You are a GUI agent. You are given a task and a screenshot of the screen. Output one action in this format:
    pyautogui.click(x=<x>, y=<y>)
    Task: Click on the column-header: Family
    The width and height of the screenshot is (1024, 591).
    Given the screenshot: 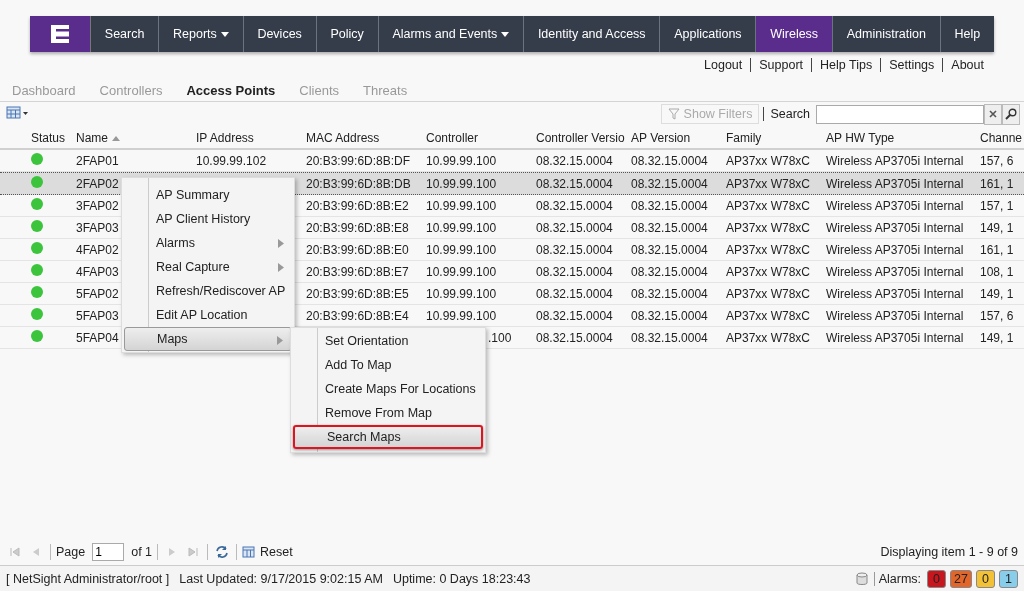 What is the action you would take?
    pyautogui.click(x=776, y=138)
    